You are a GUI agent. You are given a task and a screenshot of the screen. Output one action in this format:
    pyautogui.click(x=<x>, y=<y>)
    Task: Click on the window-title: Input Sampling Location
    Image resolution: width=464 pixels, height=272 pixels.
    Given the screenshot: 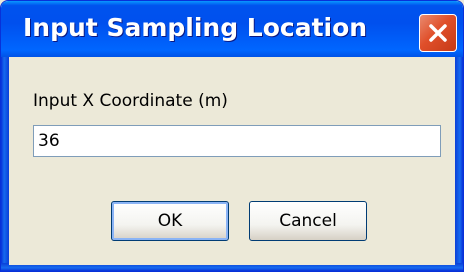 What is the action you would take?
    pyautogui.click(x=195, y=27)
    